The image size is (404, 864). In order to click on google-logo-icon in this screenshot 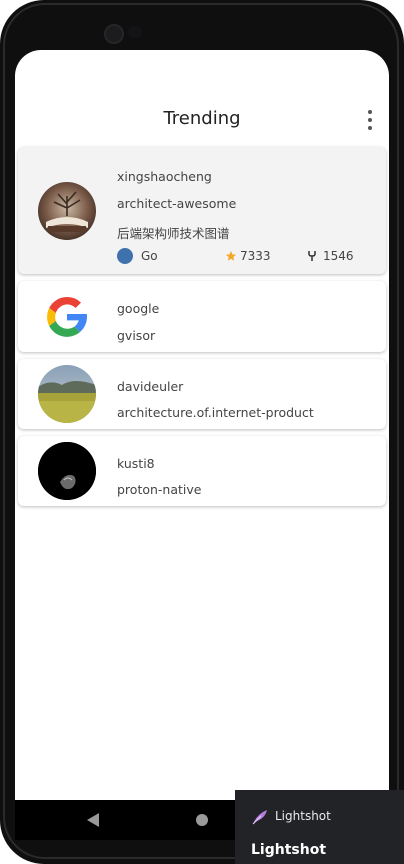, I will do `click(67, 316)`.